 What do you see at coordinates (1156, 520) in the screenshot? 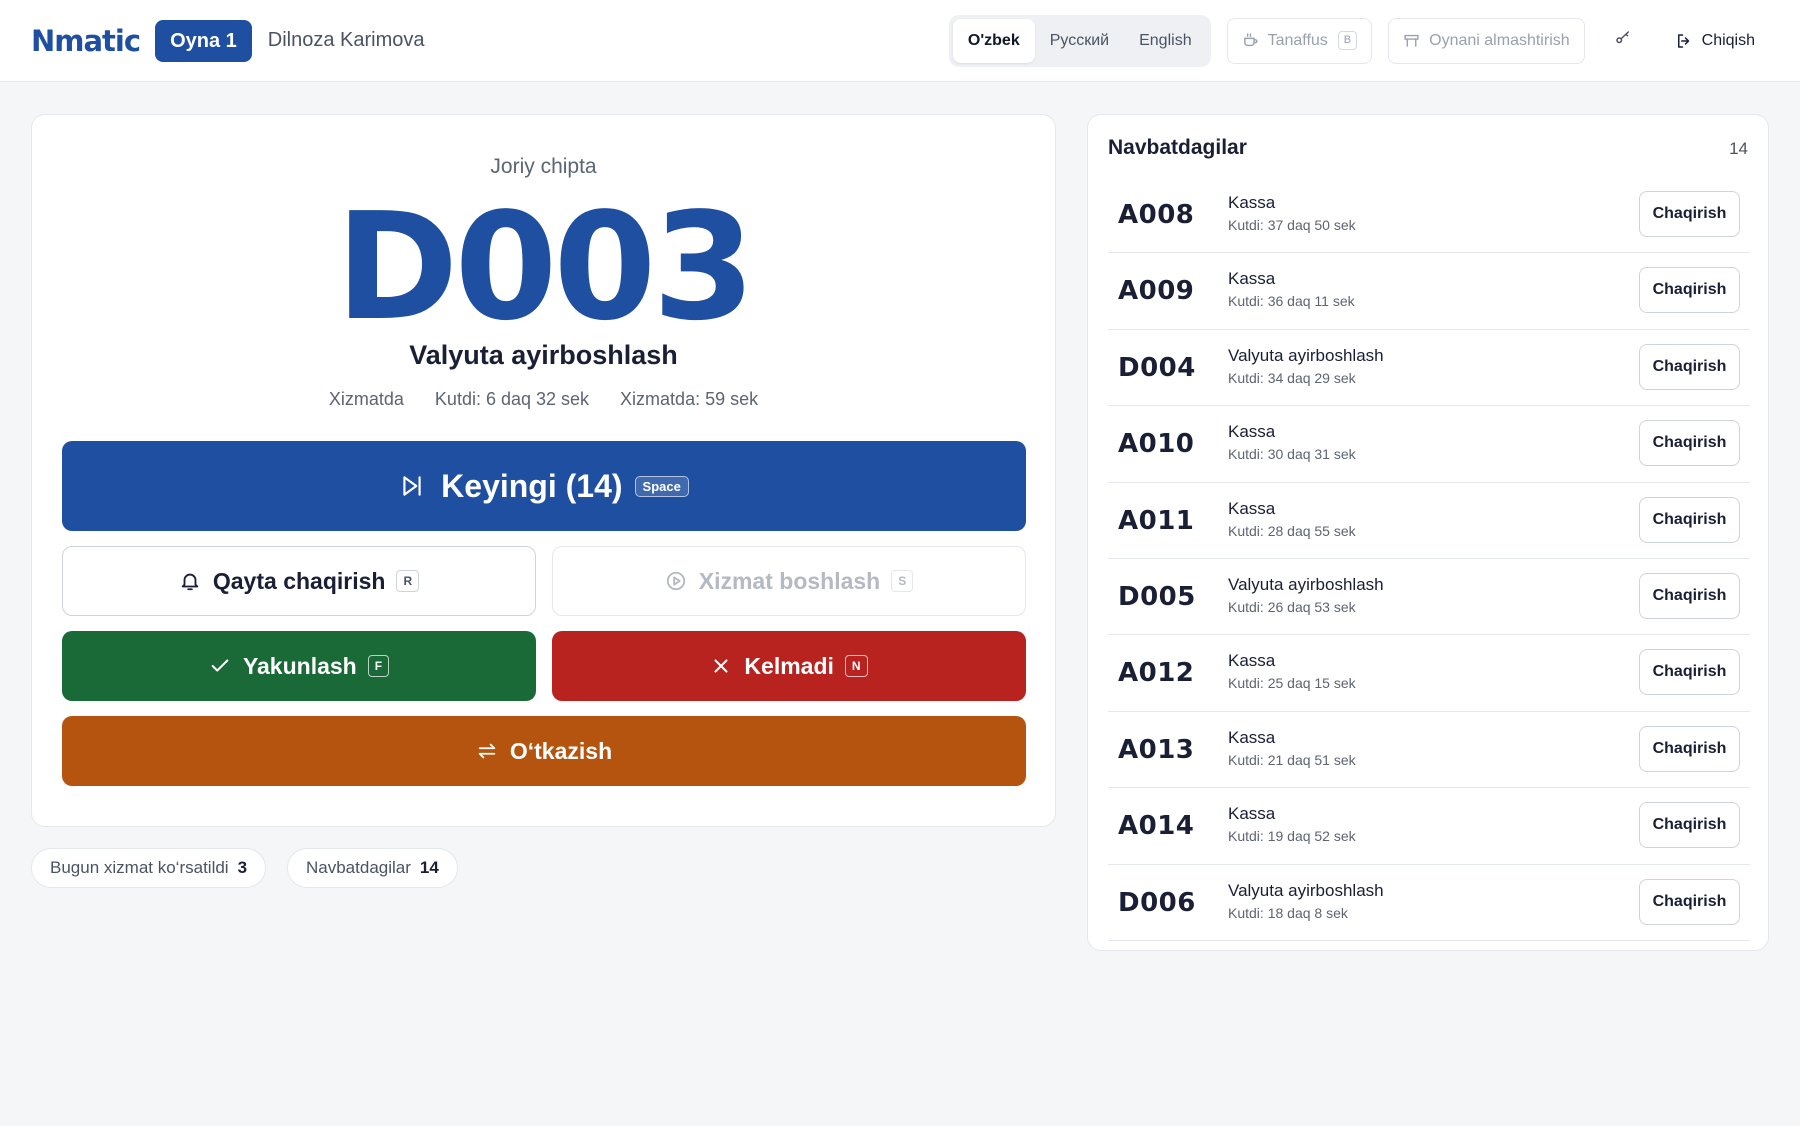
I see `queue-ticket: A011` at bounding box center [1156, 520].